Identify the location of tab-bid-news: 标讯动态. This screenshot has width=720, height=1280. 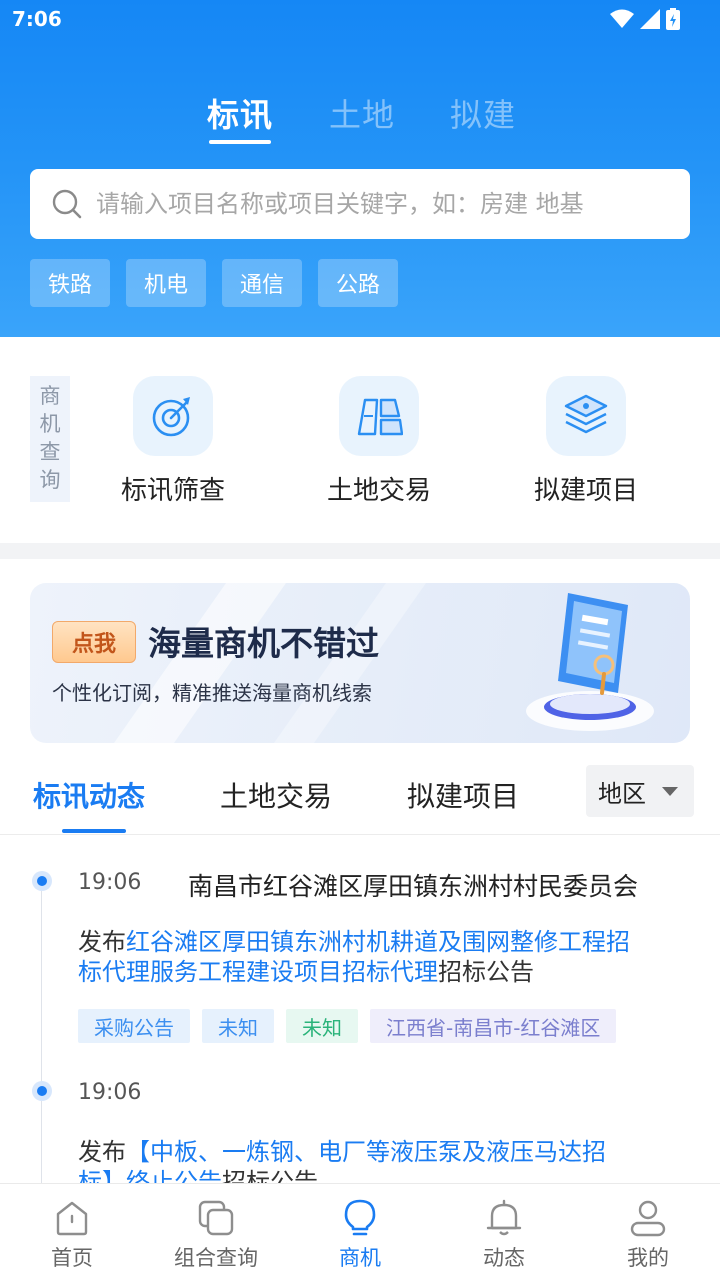
(89, 795).